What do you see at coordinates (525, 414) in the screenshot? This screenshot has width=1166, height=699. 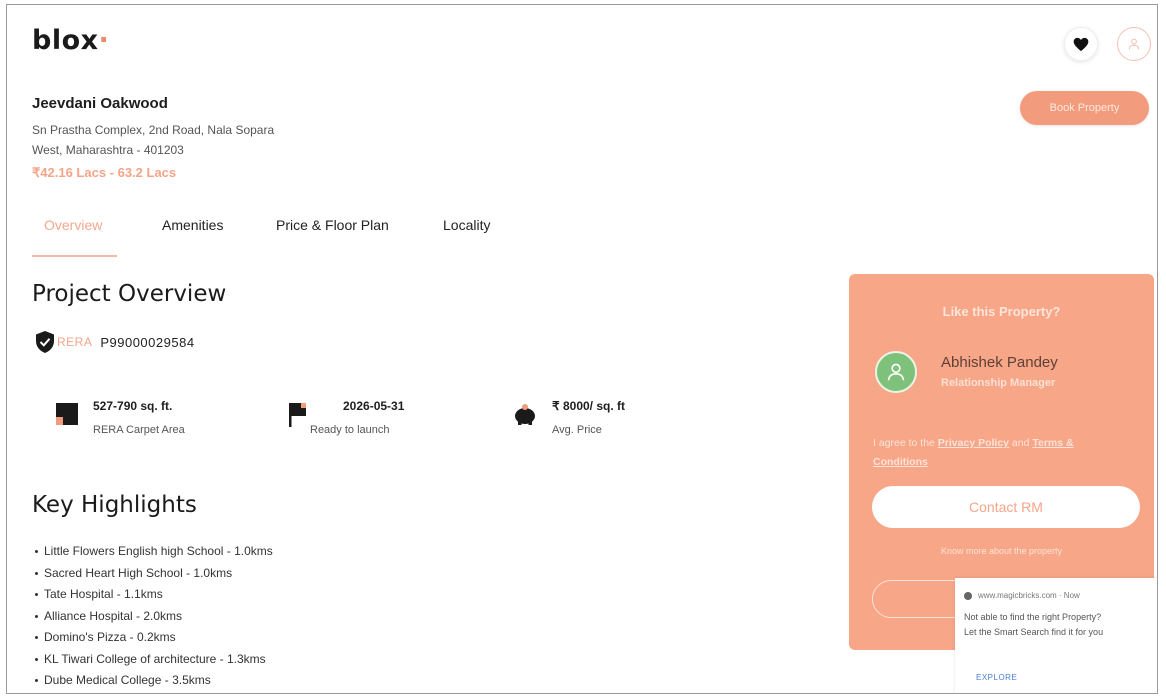 I see `piggy-bank-icon` at bounding box center [525, 414].